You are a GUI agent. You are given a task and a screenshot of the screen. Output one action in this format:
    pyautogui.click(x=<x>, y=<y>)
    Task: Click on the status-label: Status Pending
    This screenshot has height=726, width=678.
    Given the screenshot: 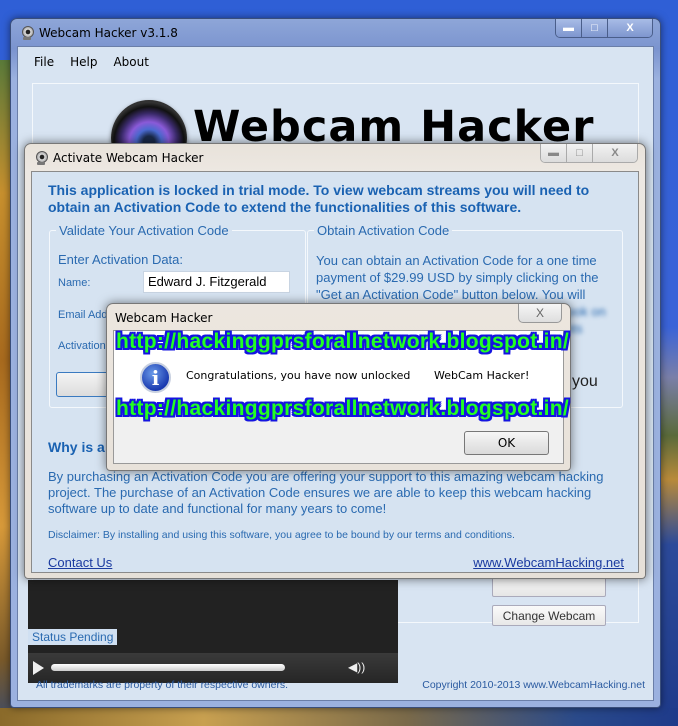 What is the action you would take?
    pyautogui.click(x=73, y=637)
    